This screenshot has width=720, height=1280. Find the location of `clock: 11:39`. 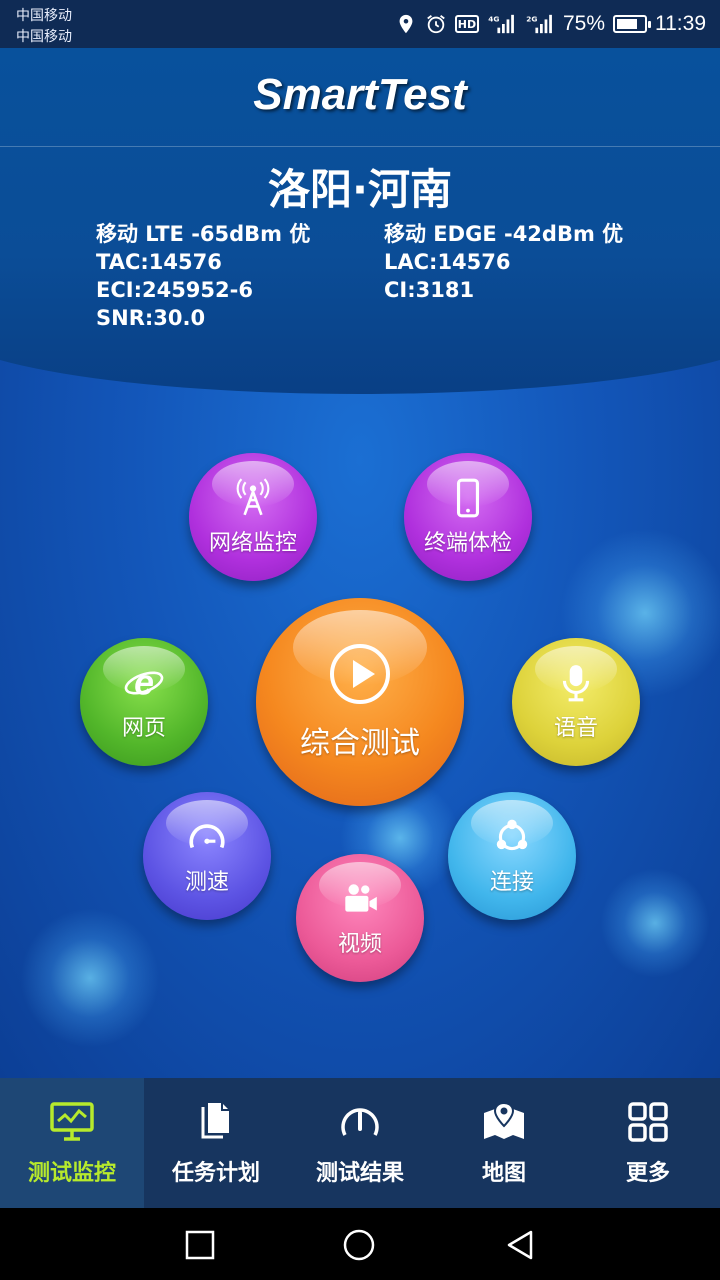

clock: 11:39 is located at coordinates (680, 23).